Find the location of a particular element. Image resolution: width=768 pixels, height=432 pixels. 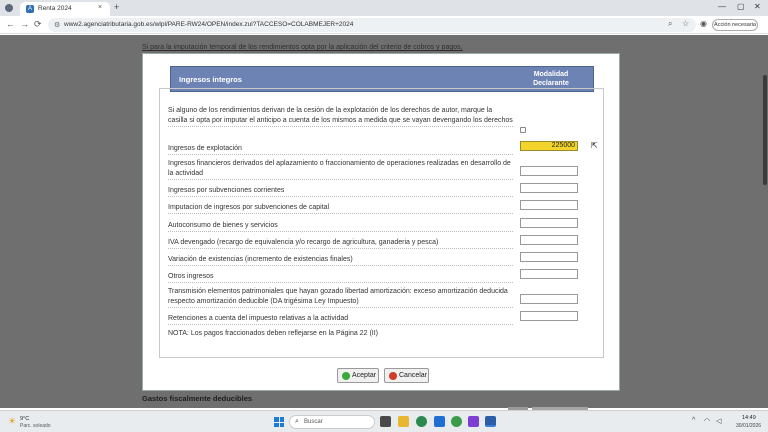

check-icon is located at coordinates (346, 376).